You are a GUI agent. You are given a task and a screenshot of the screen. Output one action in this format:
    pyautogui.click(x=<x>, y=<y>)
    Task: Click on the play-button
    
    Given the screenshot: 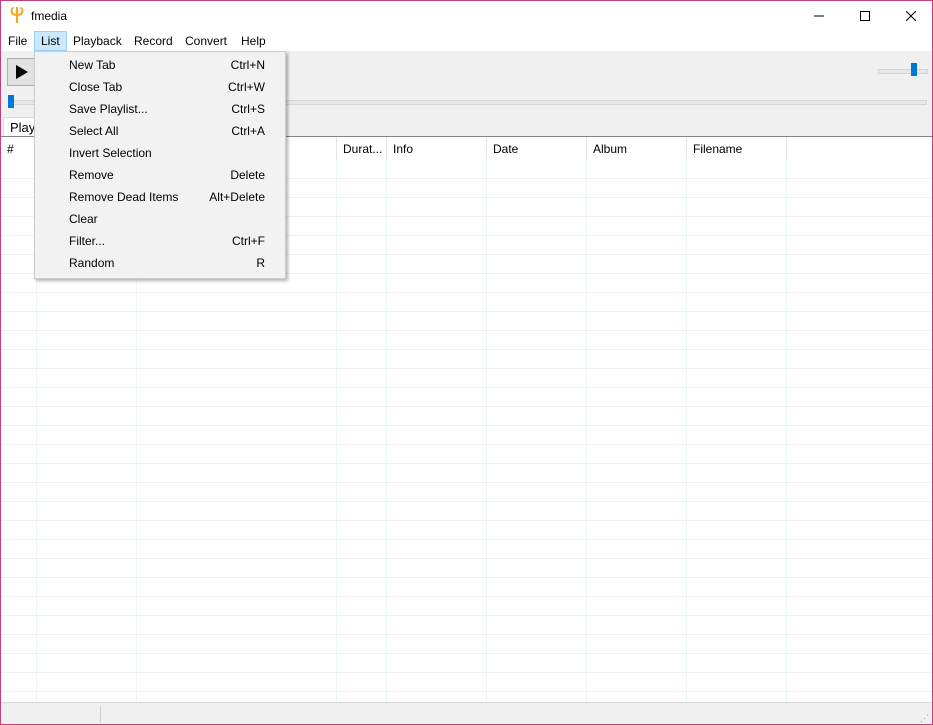 What is the action you would take?
    pyautogui.click(x=22, y=72)
    